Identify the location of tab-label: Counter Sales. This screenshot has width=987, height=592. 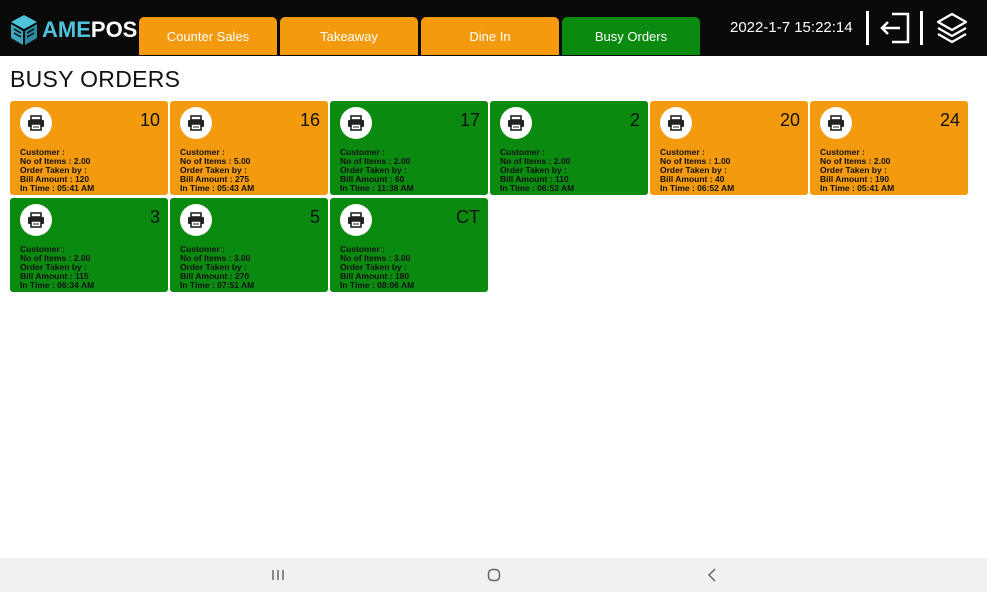
(208, 36).